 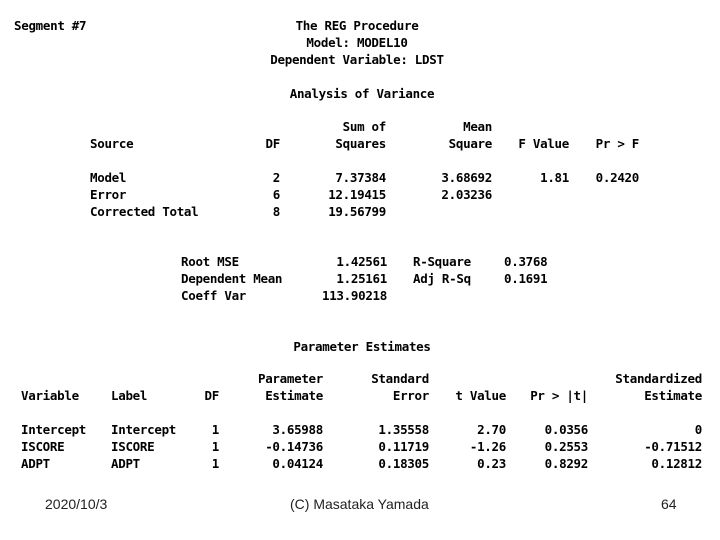 What do you see at coordinates (273, 143) in the screenshot?
I see `anova-header-df: DF` at bounding box center [273, 143].